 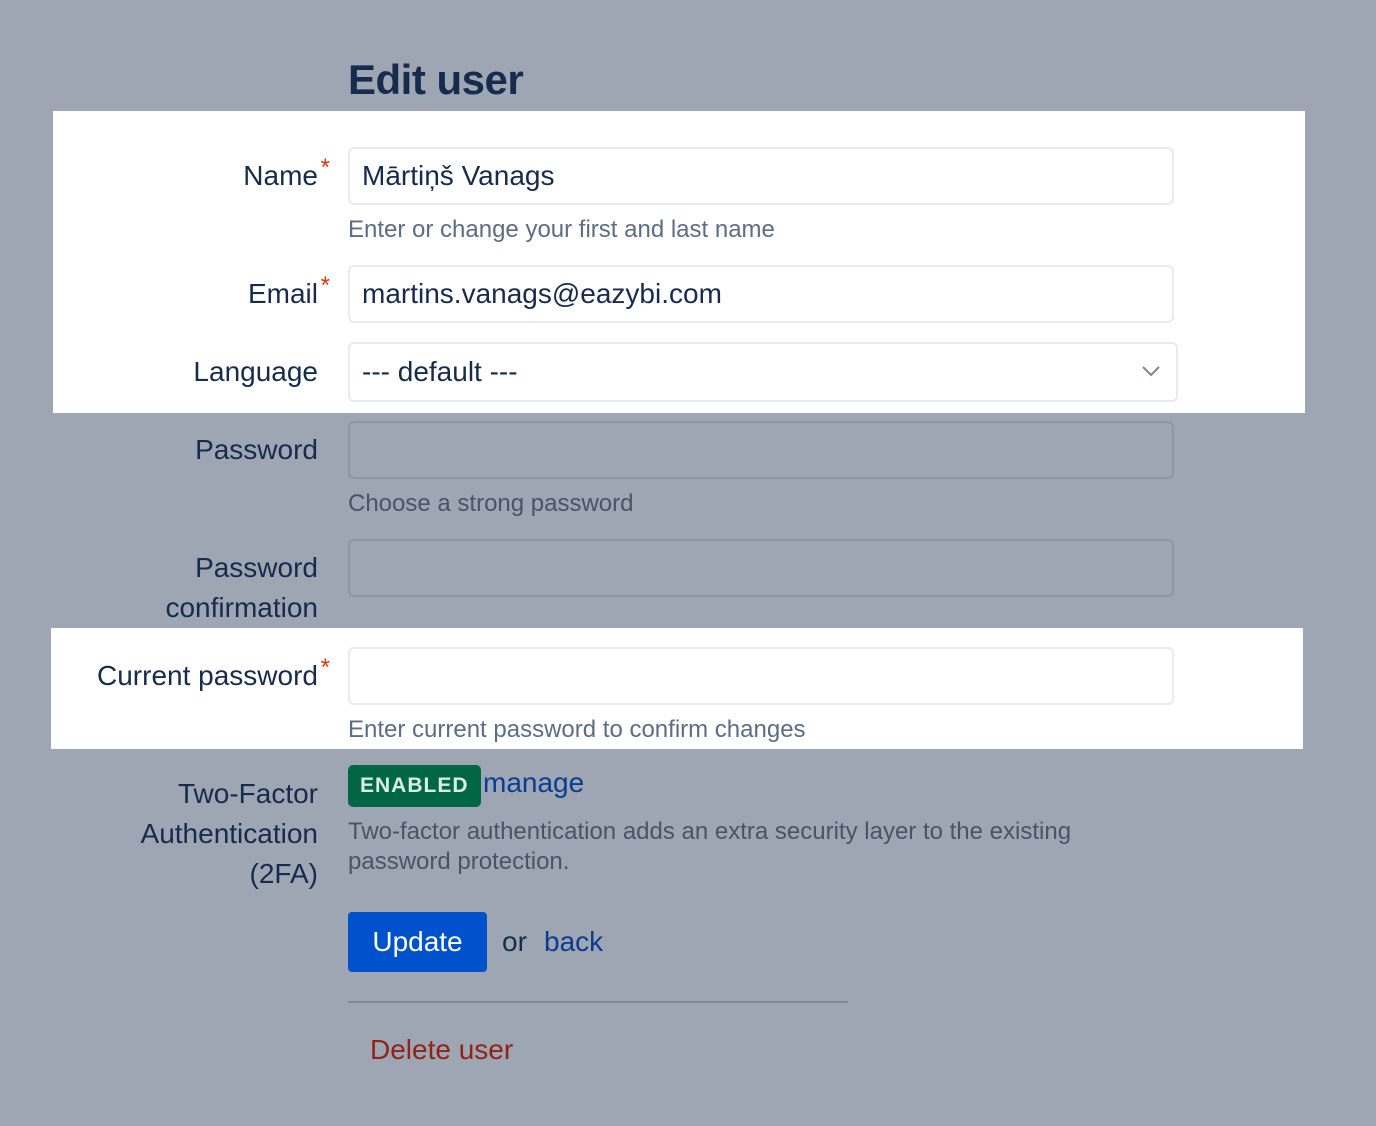 What do you see at coordinates (414, 786) in the screenshot?
I see `two-factor-status-badge: ENABLED` at bounding box center [414, 786].